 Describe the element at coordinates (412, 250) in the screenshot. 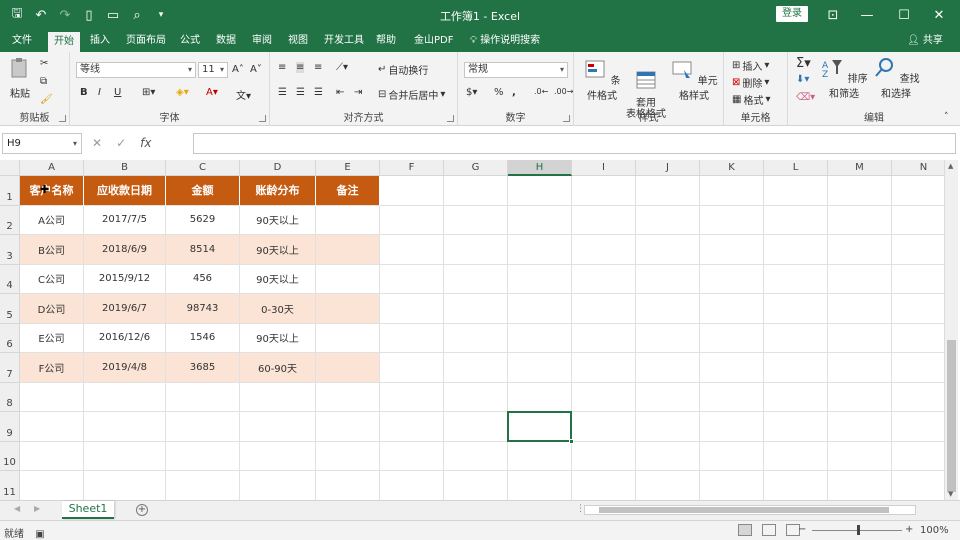

I see `cell-f3` at that location.